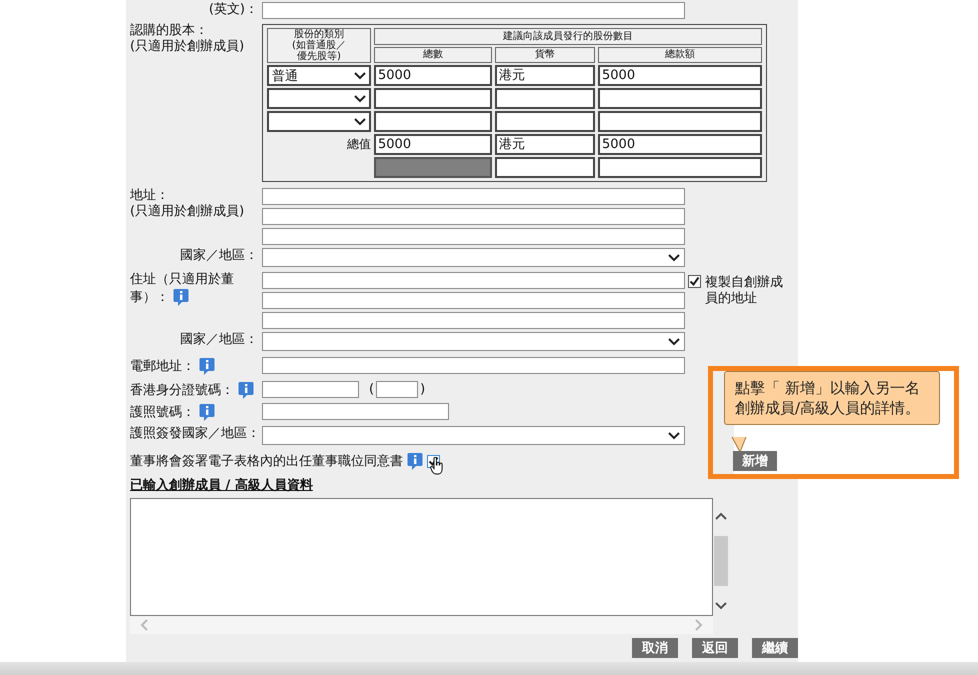 The width and height of the screenshot is (978, 675). Describe the element at coordinates (423, 389) in the screenshot. I see `bracket: )` at that location.